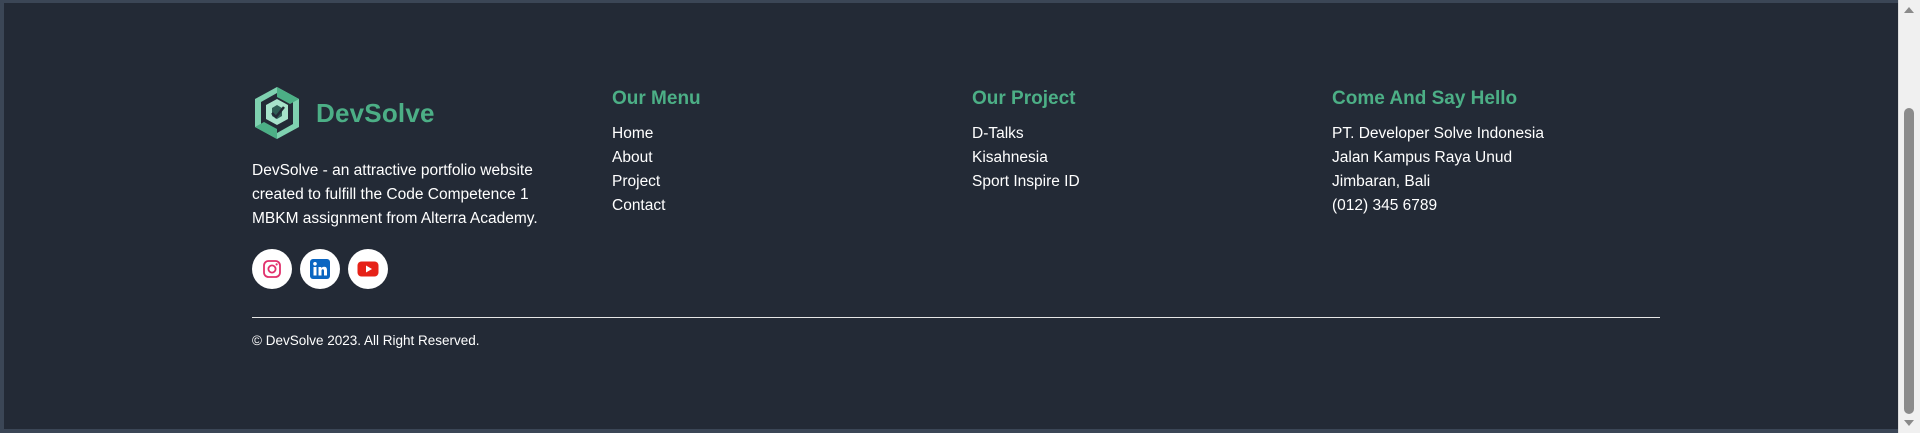 Image resolution: width=1920 pixels, height=433 pixels. Describe the element at coordinates (636, 181) in the screenshot. I see `menu-link-project: Project` at that location.